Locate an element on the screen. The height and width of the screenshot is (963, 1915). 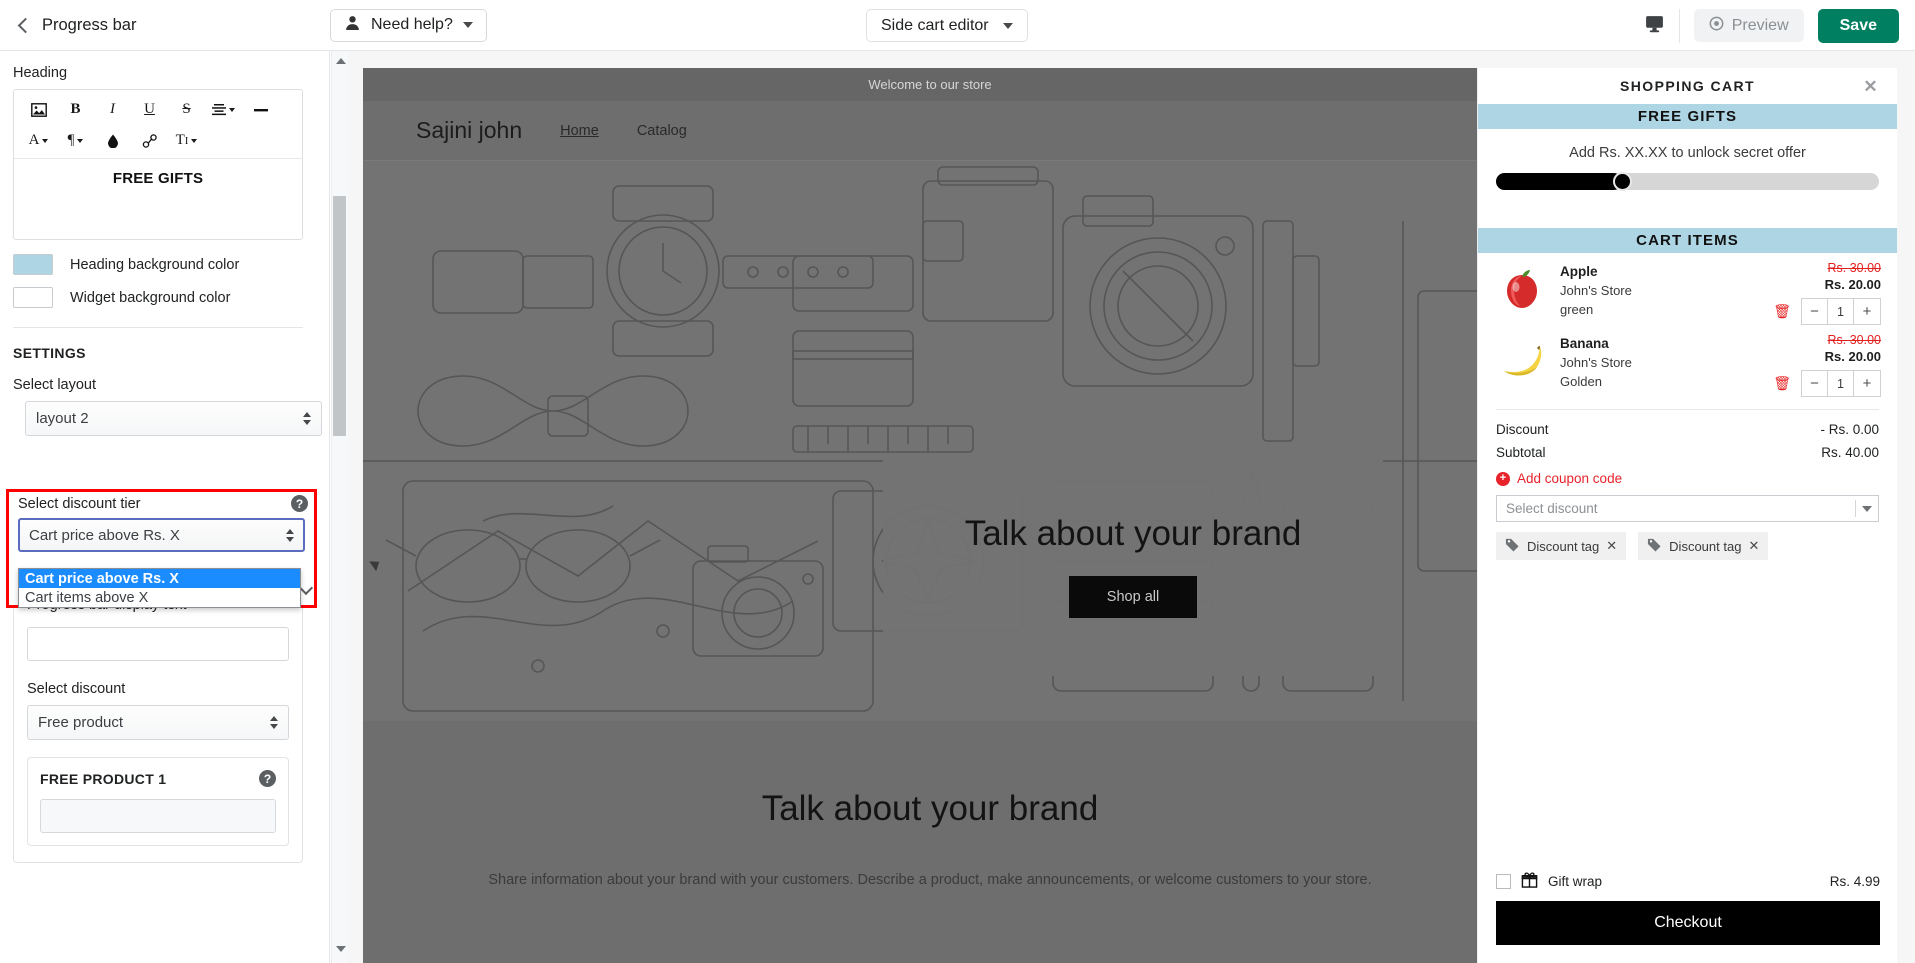
select-discount-tier-value: Cart price above Rs. X is located at coordinates (104, 535).